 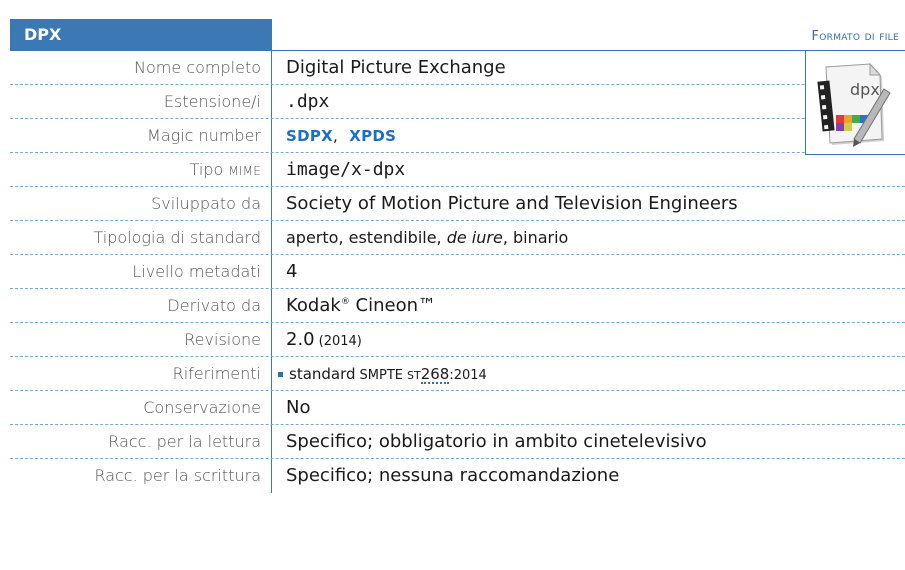 I want to click on label-smallcaps: MIME, so click(x=244, y=171).